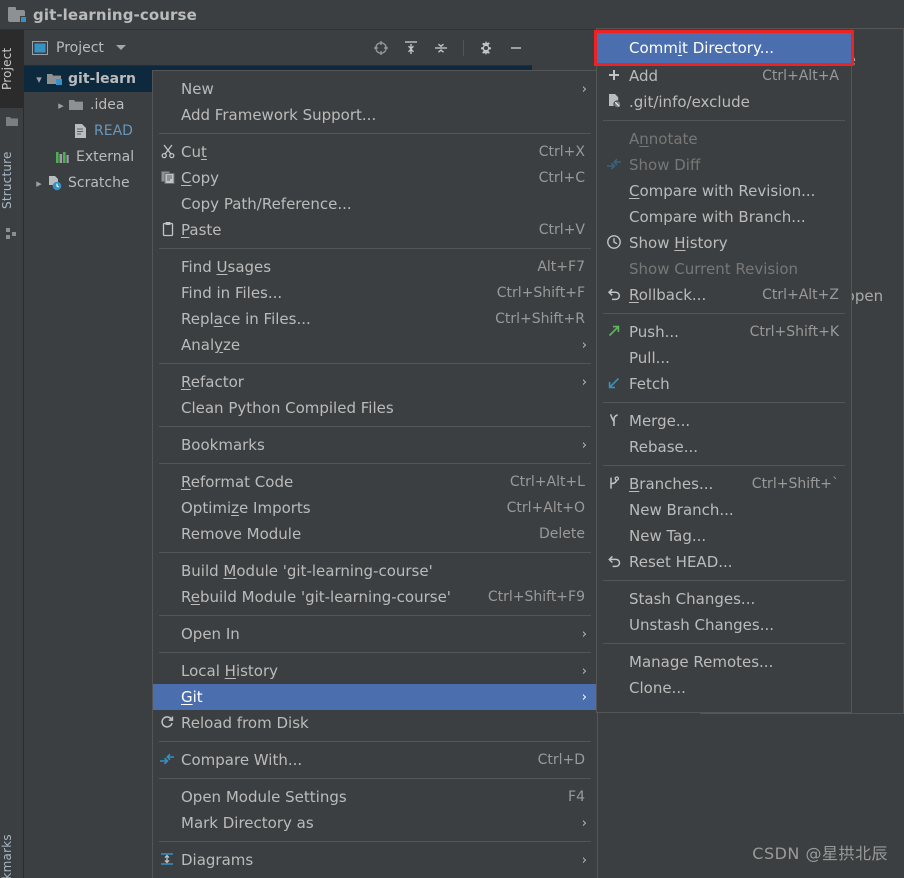  What do you see at coordinates (375, 760) in the screenshot?
I see `menu-item-compare-with: Compare With... Ctrl+D` at bounding box center [375, 760].